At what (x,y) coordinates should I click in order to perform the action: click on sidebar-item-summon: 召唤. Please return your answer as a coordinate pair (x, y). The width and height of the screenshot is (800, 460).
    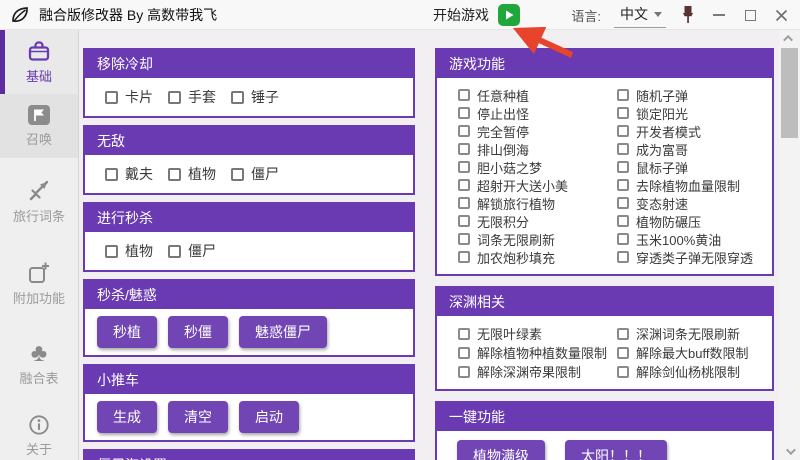
    Looking at the image, I should click on (39, 126).